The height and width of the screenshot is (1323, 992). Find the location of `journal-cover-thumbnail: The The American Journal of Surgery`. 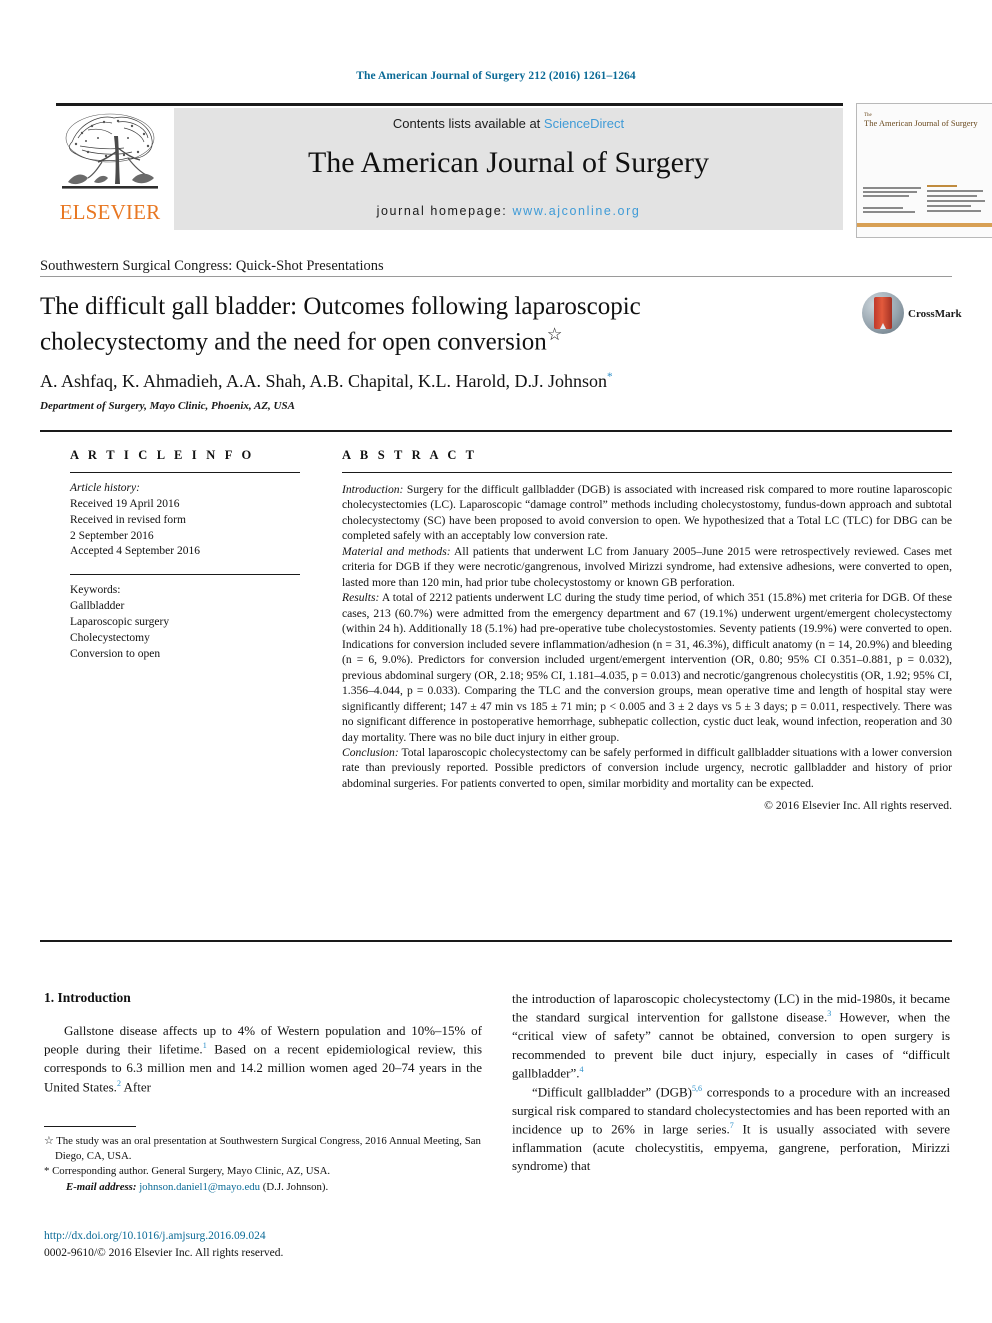

journal-cover-thumbnail: The The American Journal of Surgery is located at coordinates (924, 170).